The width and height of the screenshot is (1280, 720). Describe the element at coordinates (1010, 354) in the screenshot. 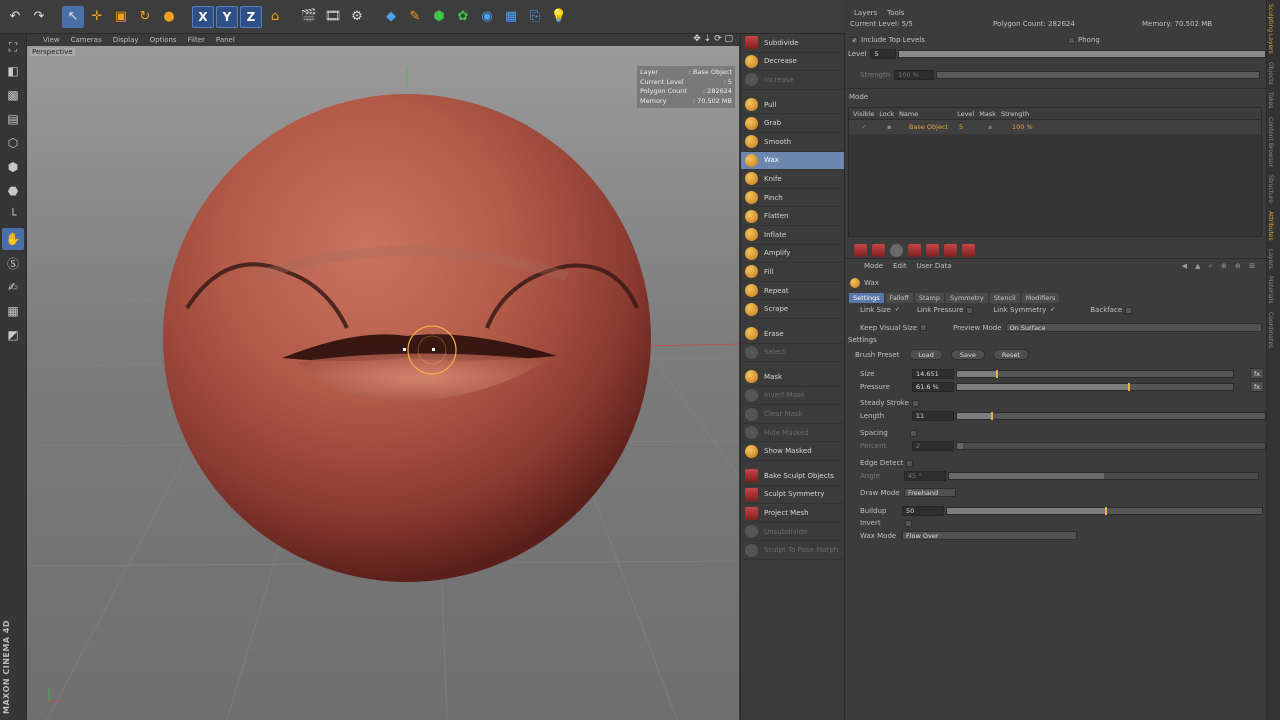

I see `reset-button: Reset` at that location.